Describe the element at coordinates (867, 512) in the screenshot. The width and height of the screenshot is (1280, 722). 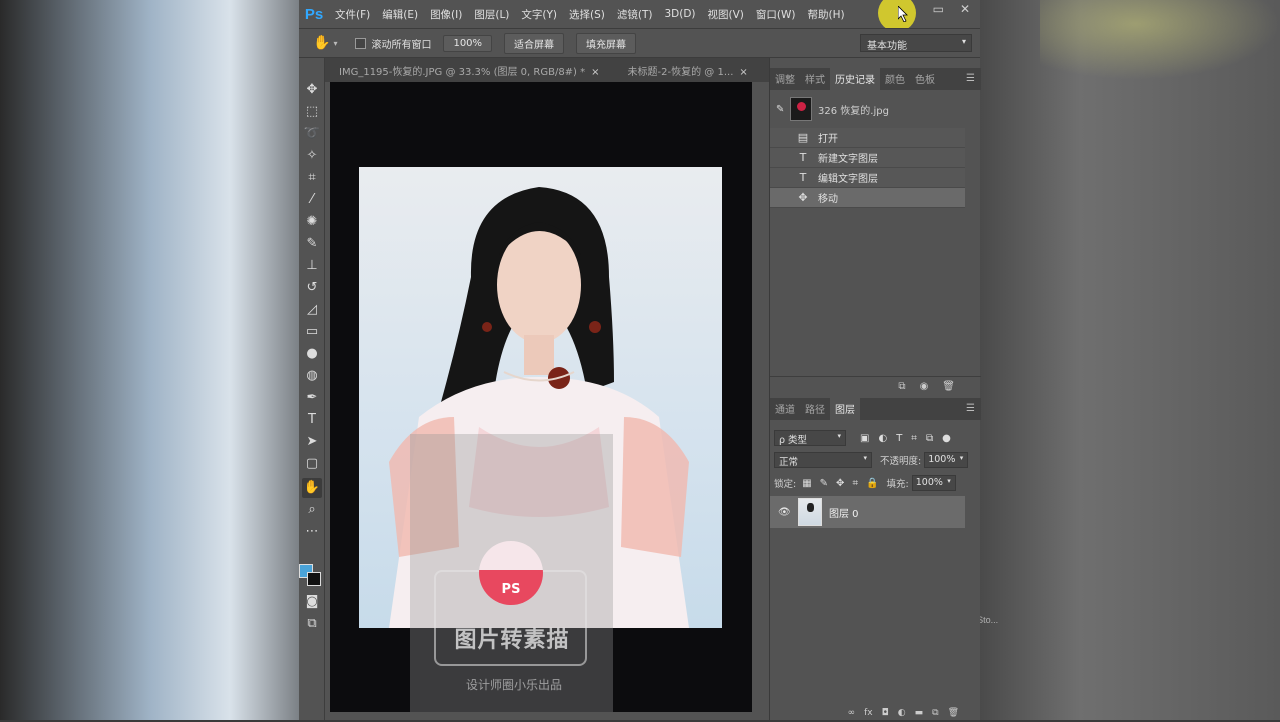
I see `layer-row: 👁 图层 0` at that location.